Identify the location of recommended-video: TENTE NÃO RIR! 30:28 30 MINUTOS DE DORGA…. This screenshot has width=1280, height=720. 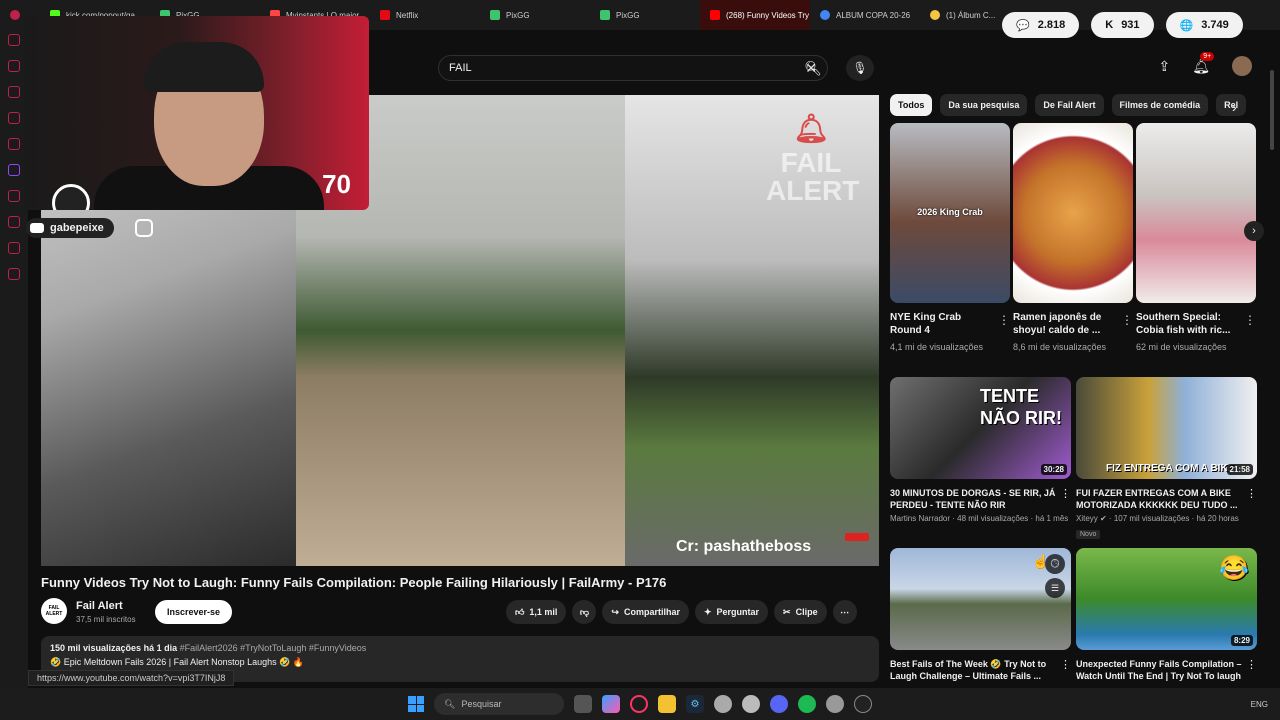
(980, 450).